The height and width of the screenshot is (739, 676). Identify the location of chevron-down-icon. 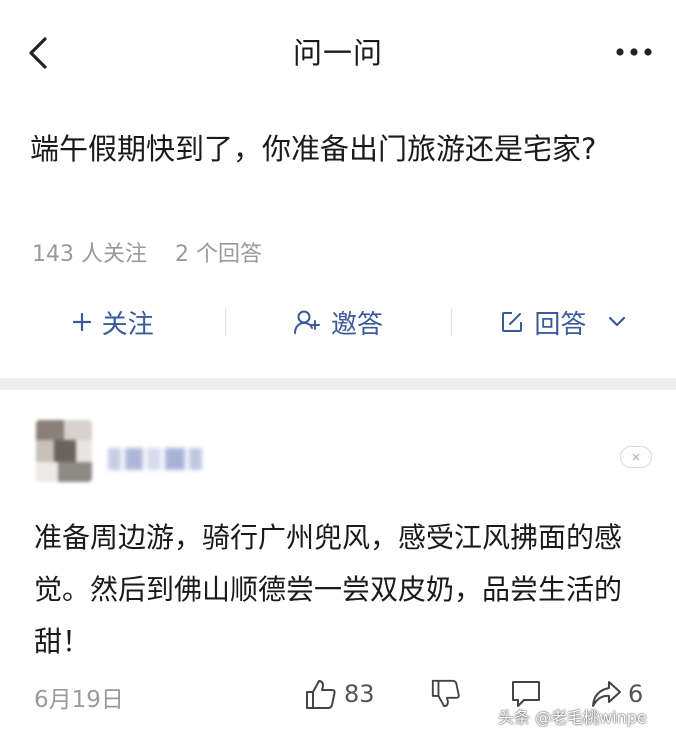
(617, 322).